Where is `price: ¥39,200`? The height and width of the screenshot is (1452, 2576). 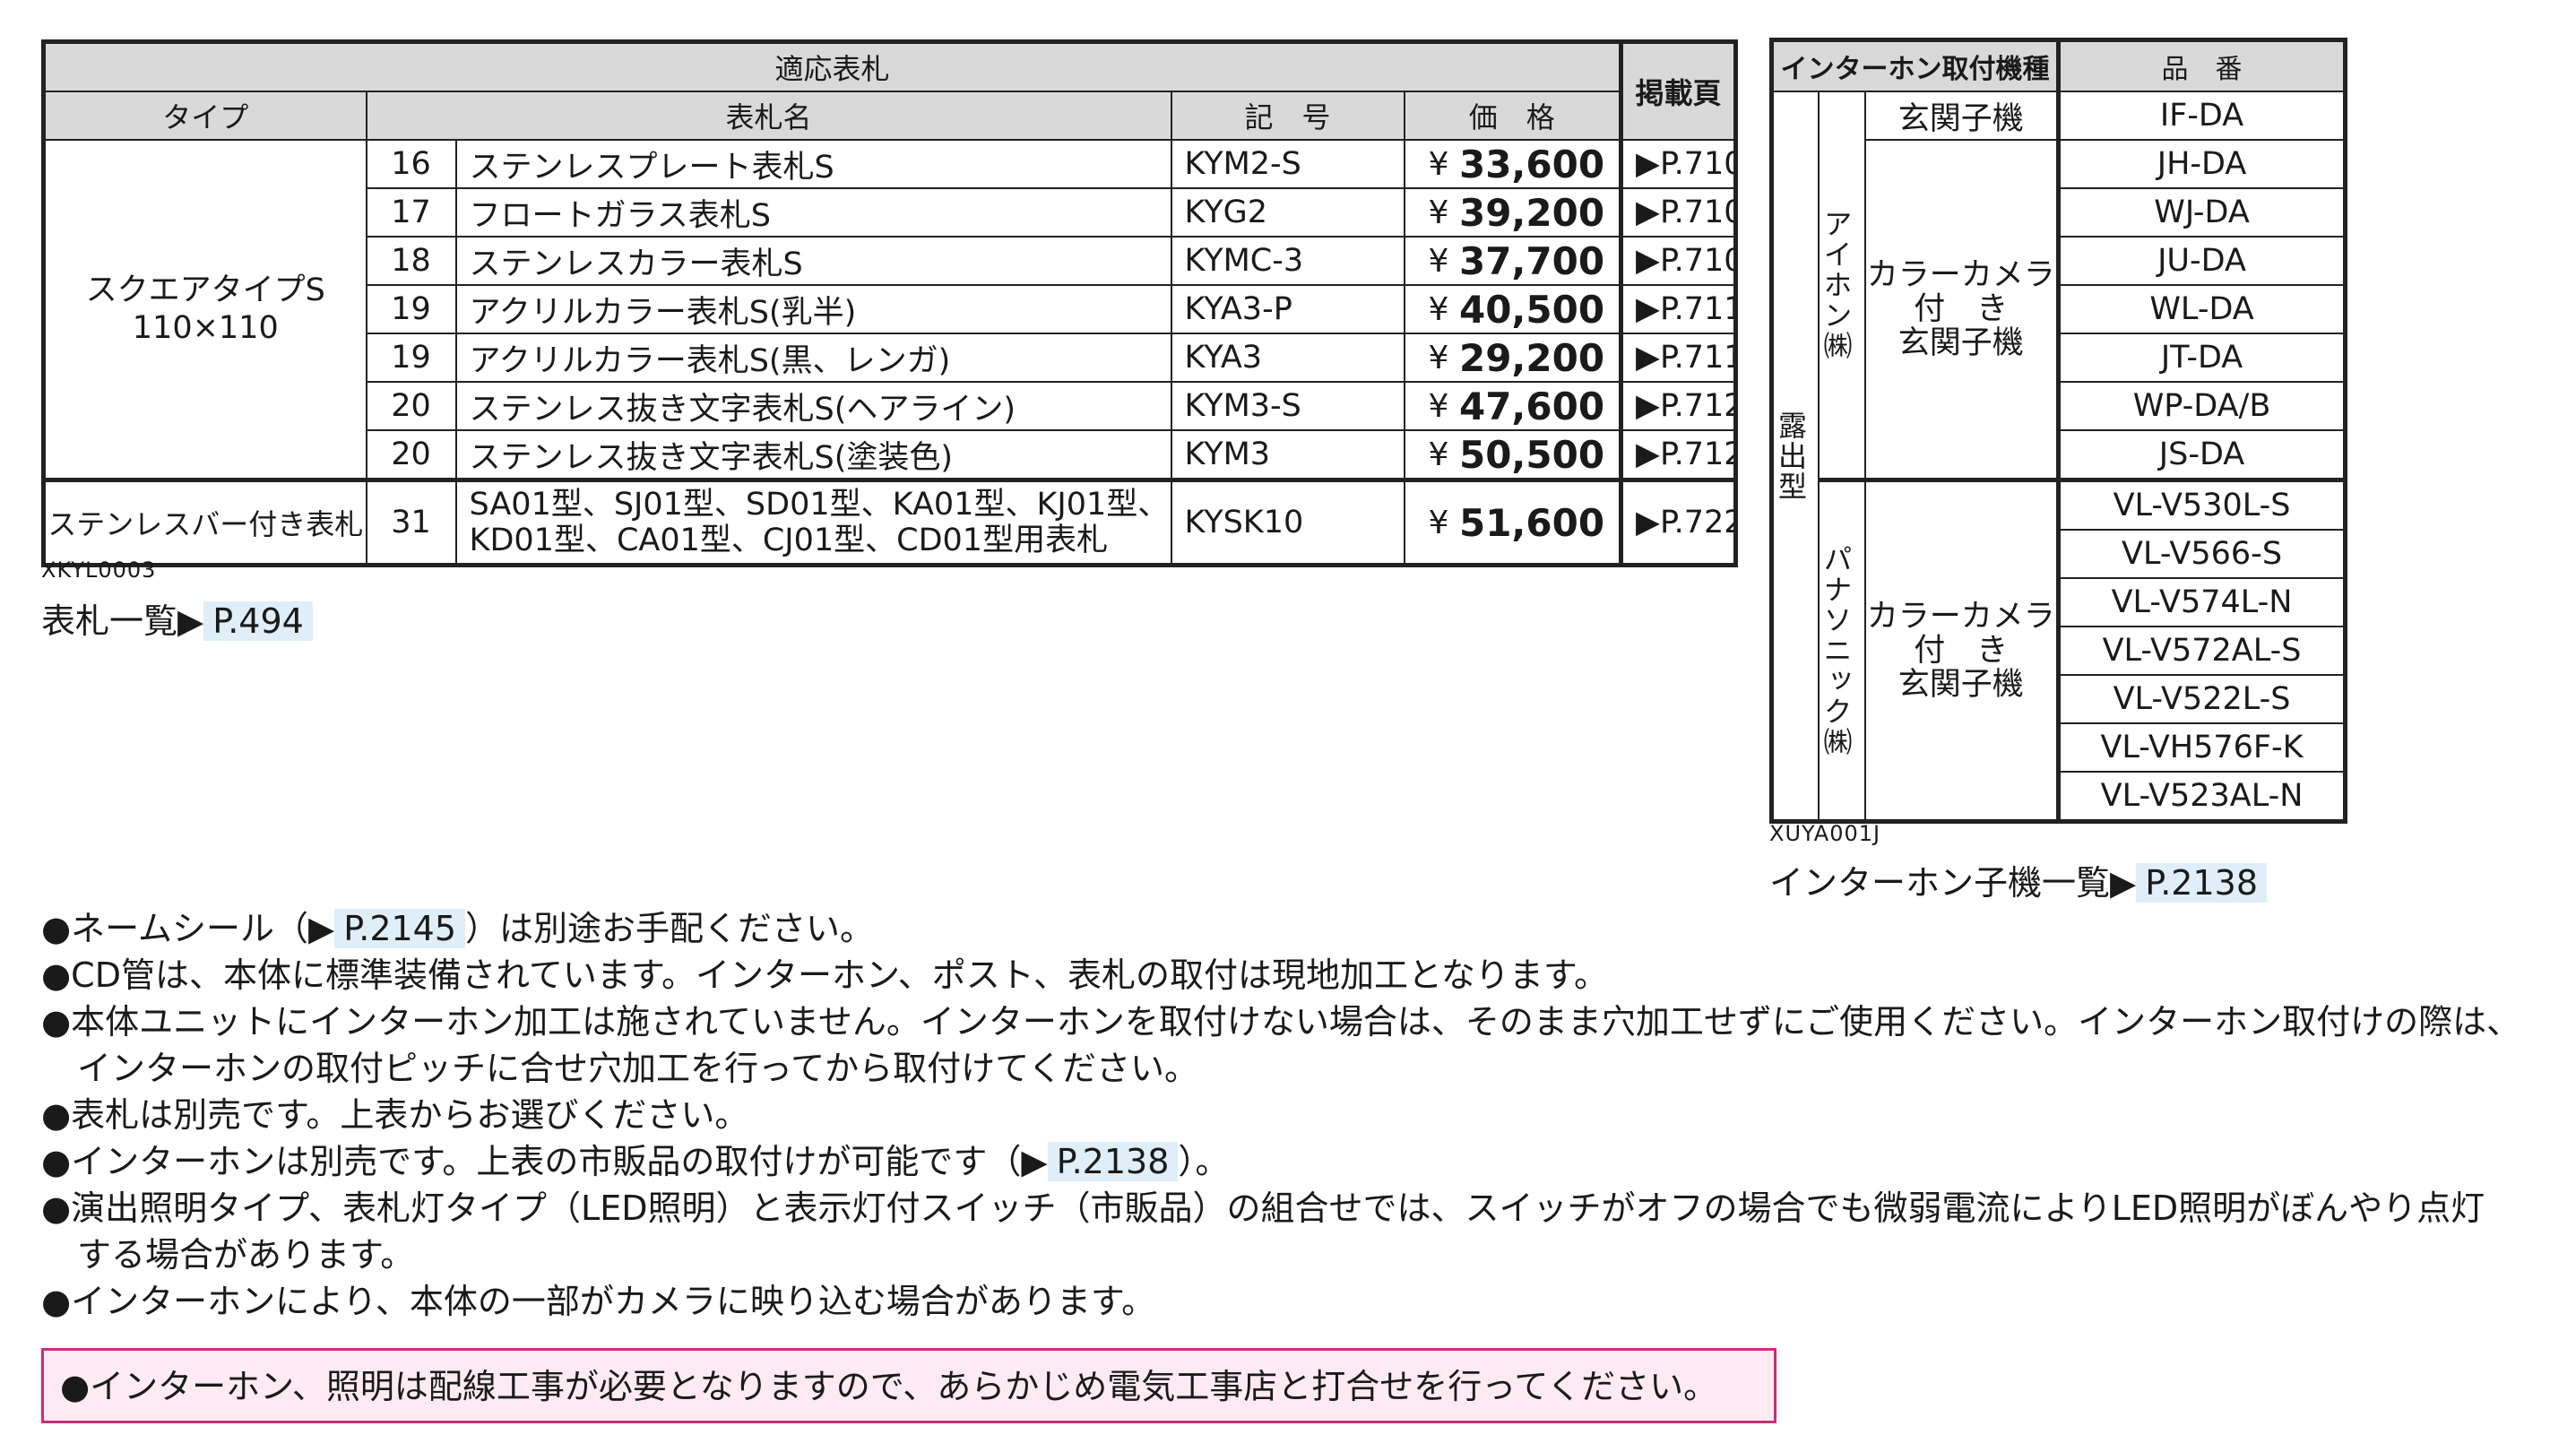 price: ¥39,200 is located at coordinates (1513, 212).